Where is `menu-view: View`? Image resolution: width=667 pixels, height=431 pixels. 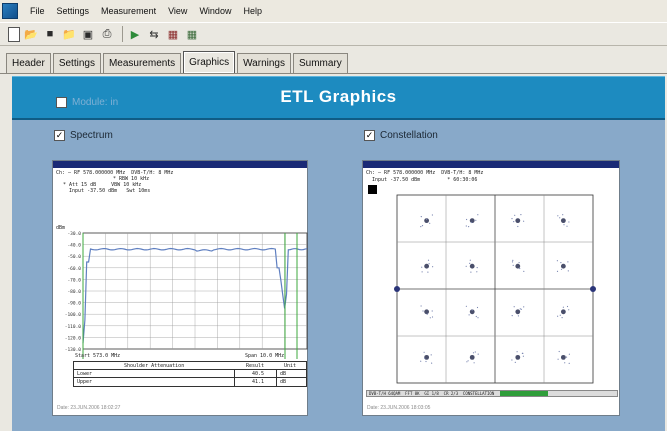
menu-view: View is located at coordinates (177, 11).